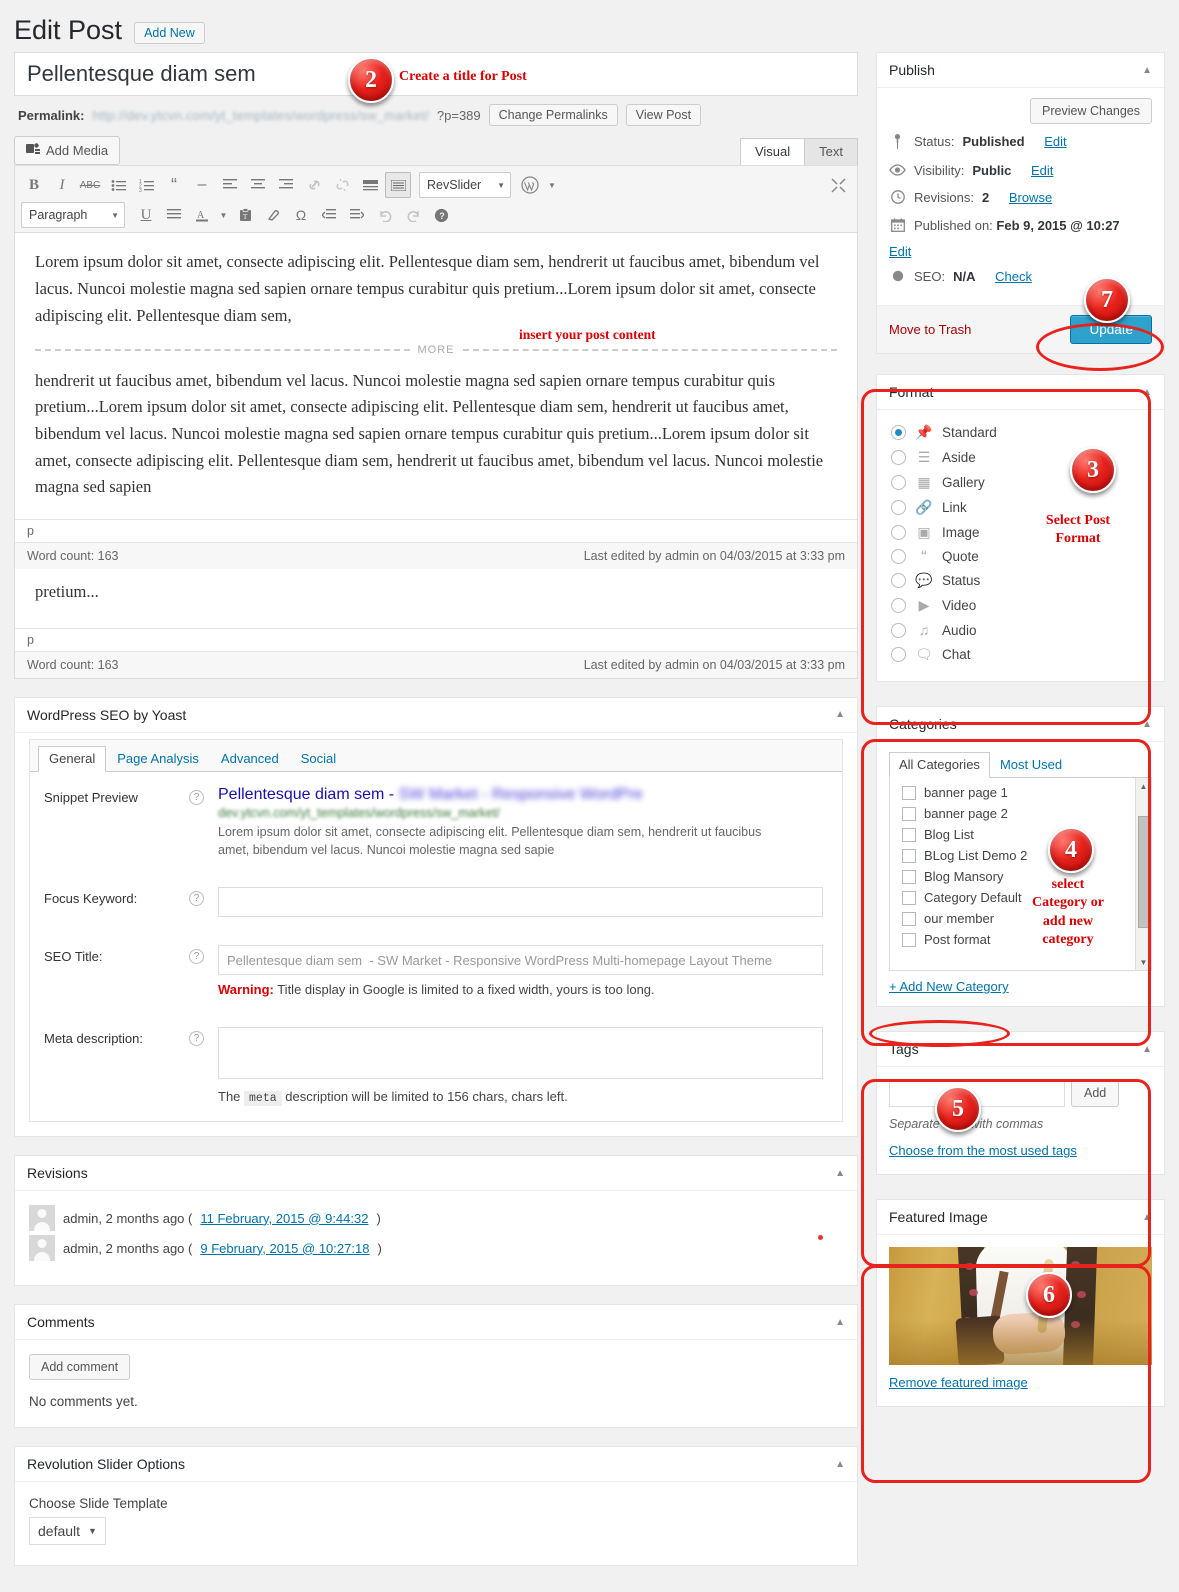  I want to click on radio-status, so click(898, 581).